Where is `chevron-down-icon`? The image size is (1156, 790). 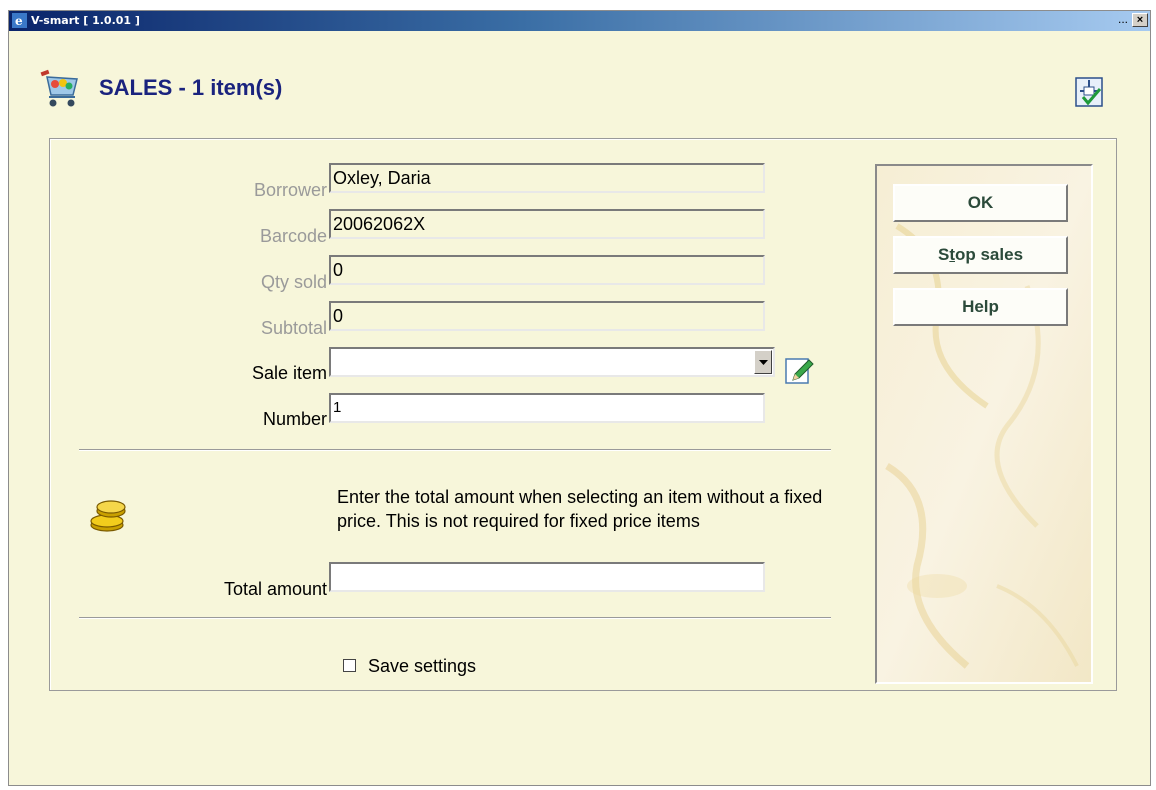 chevron-down-icon is located at coordinates (763, 362).